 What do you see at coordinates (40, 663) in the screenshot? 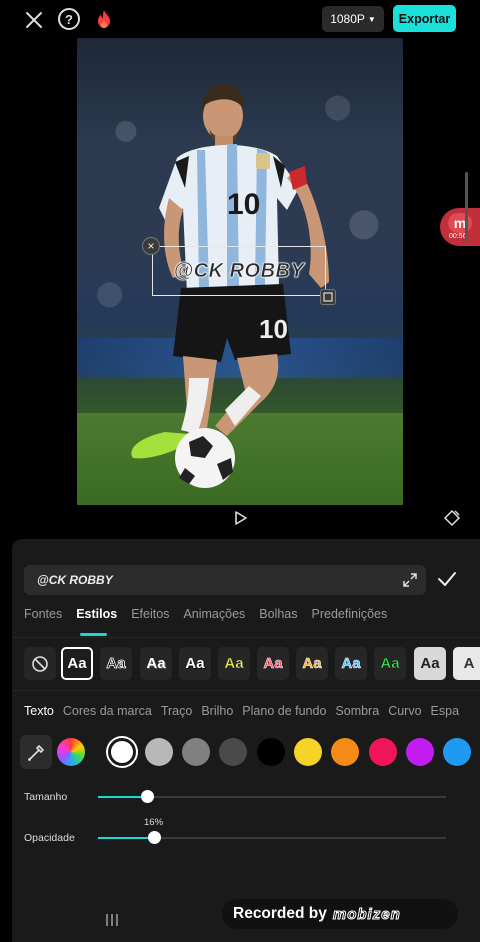
I see `style-none-icon` at bounding box center [40, 663].